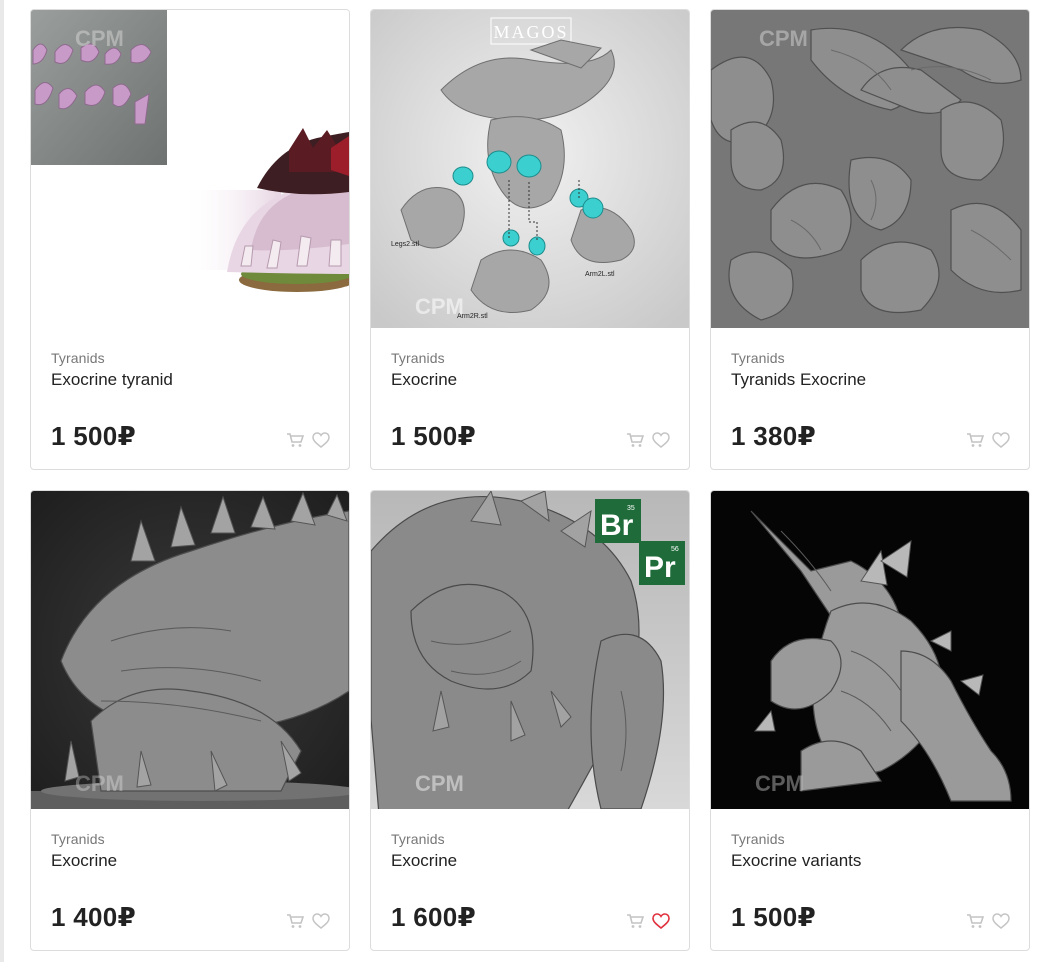 The width and height of the screenshot is (1050, 962). What do you see at coordinates (405, 244) in the screenshot?
I see `image-label: Legs2.stl` at bounding box center [405, 244].